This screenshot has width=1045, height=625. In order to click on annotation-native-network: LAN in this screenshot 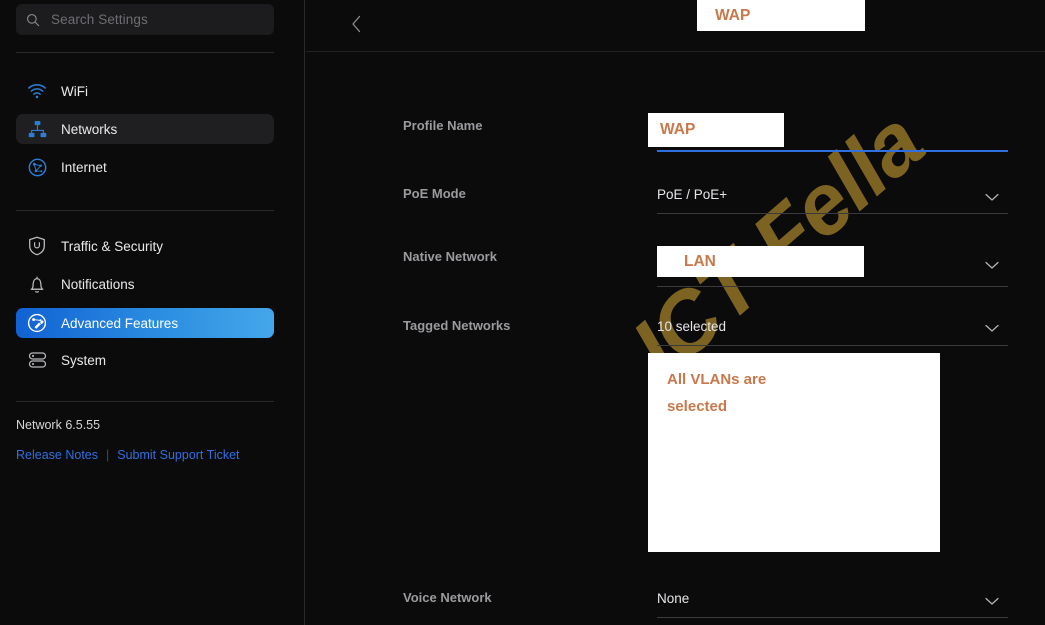, I will do `click(760, 261)`.